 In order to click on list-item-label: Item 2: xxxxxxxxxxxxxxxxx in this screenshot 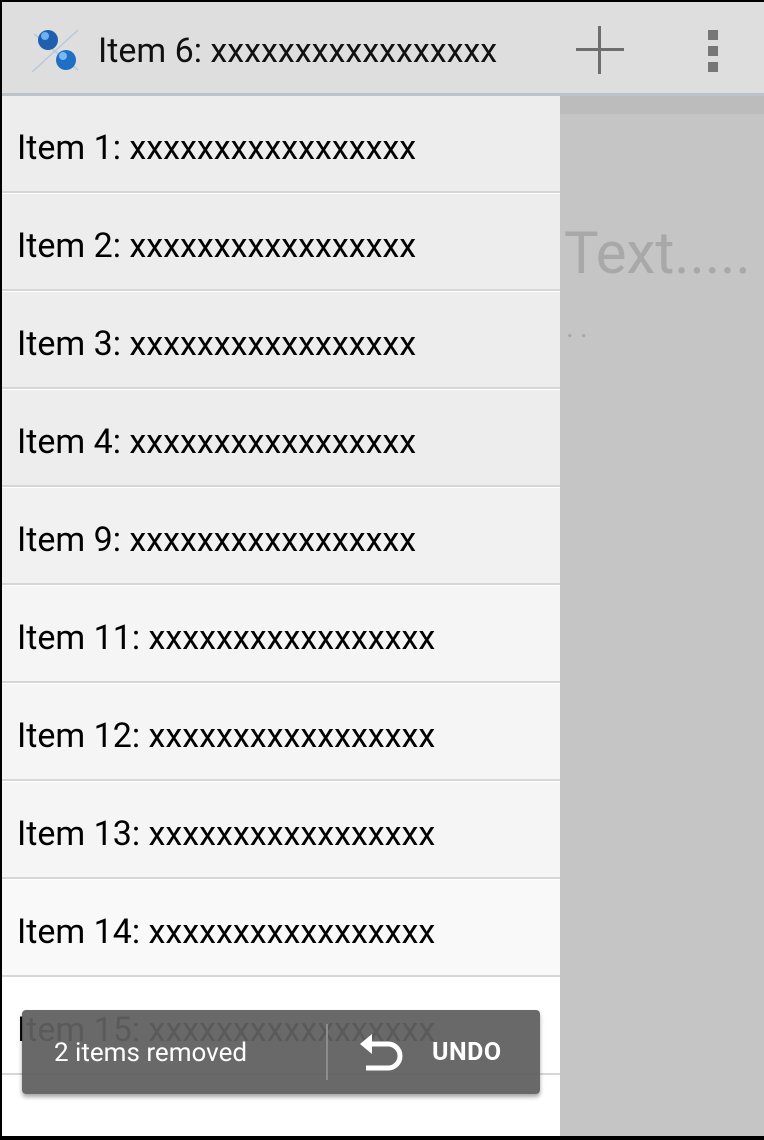, I will do `click(217, 246)`.